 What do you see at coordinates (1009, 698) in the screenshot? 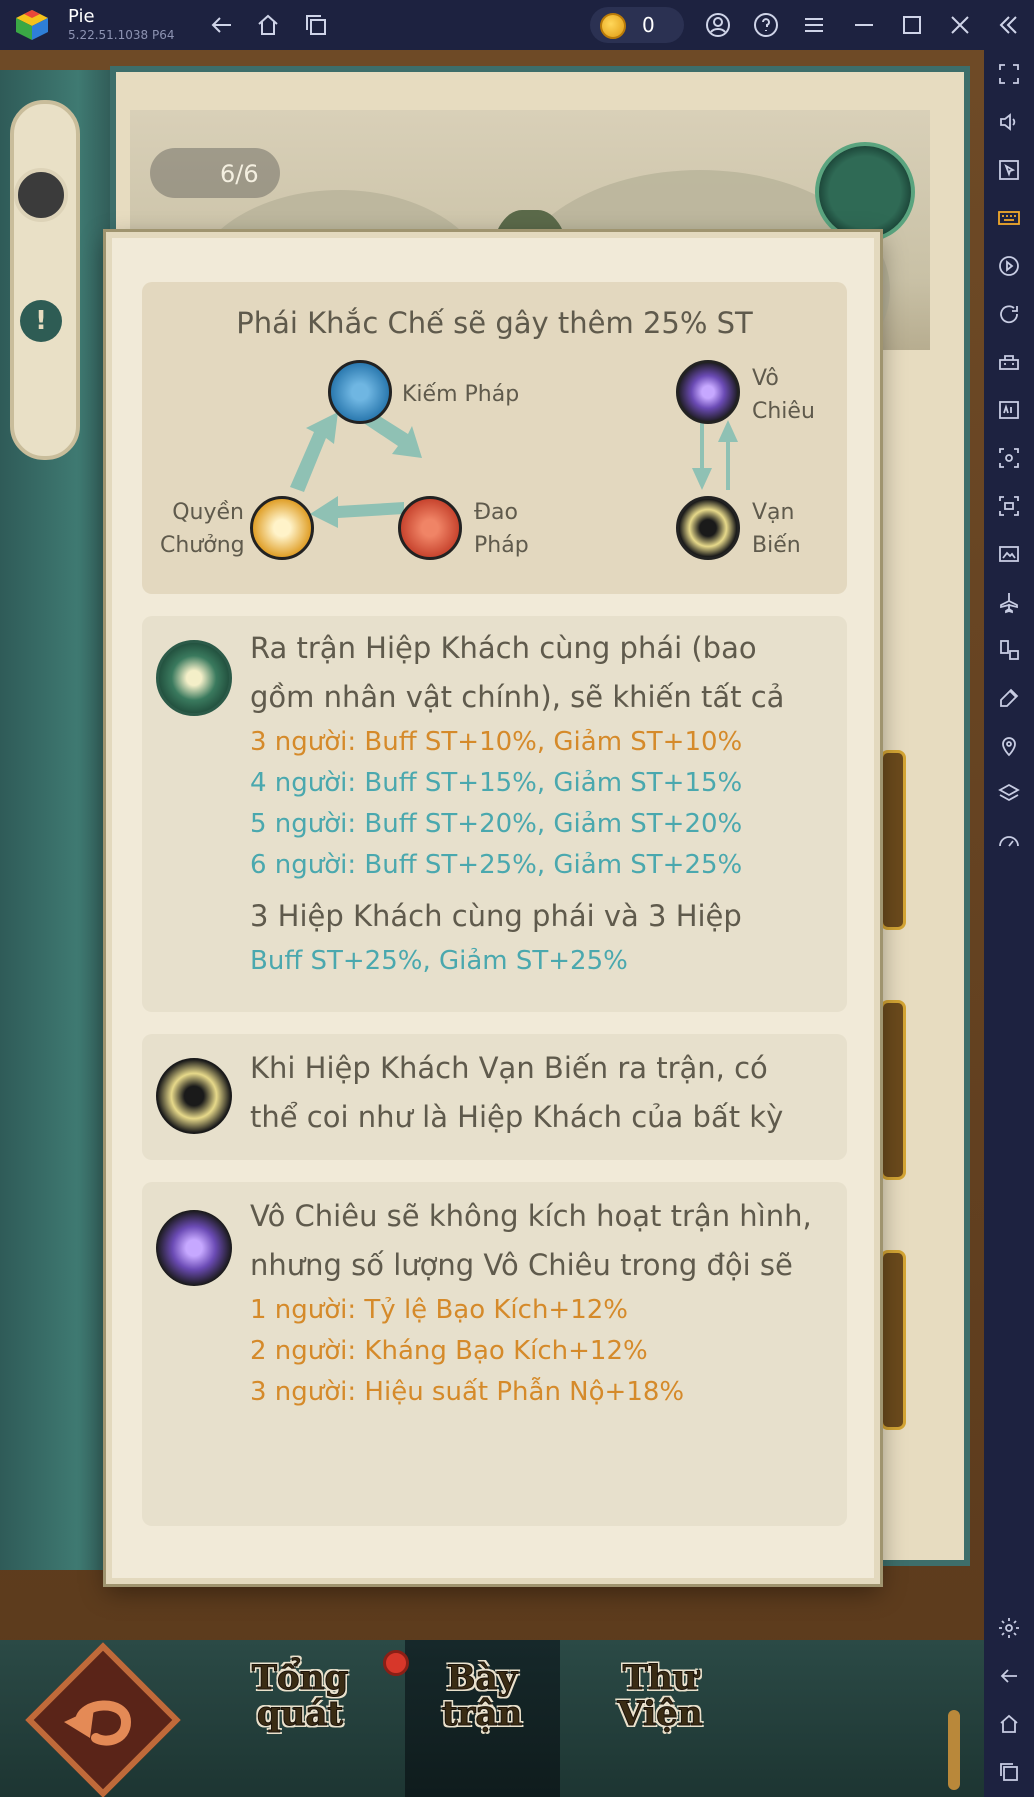
I see `eco-mode-icon` at bounding box center [1009, 698].